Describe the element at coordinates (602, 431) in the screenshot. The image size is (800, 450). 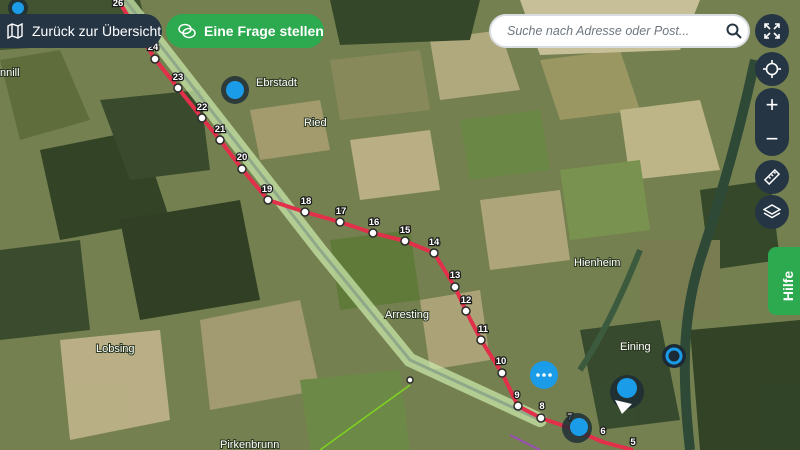
I see `marker-label: 6` at that location.